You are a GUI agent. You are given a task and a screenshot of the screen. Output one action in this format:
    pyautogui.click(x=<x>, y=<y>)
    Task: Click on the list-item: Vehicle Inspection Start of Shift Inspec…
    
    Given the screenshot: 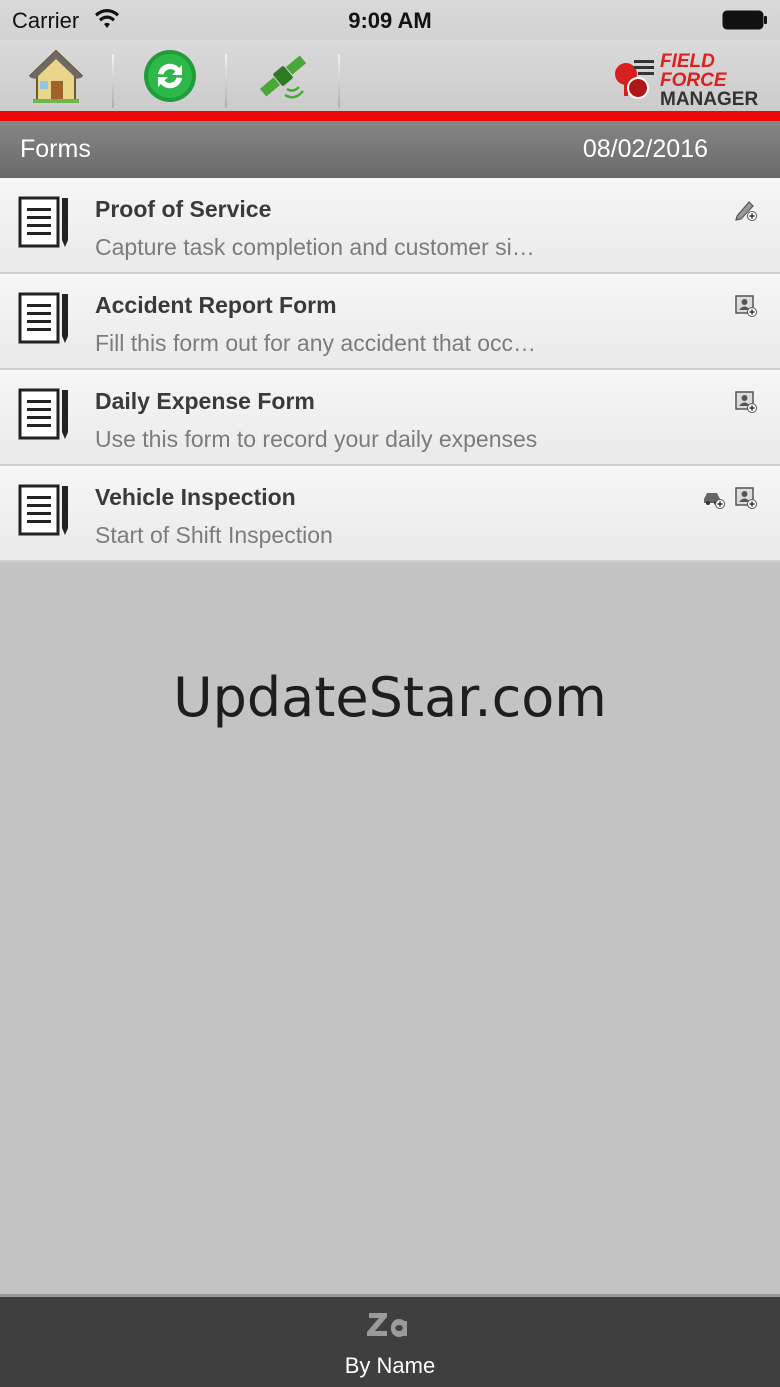 What is the action you would take?
    pyautogui.click(x=390, y=514)
    